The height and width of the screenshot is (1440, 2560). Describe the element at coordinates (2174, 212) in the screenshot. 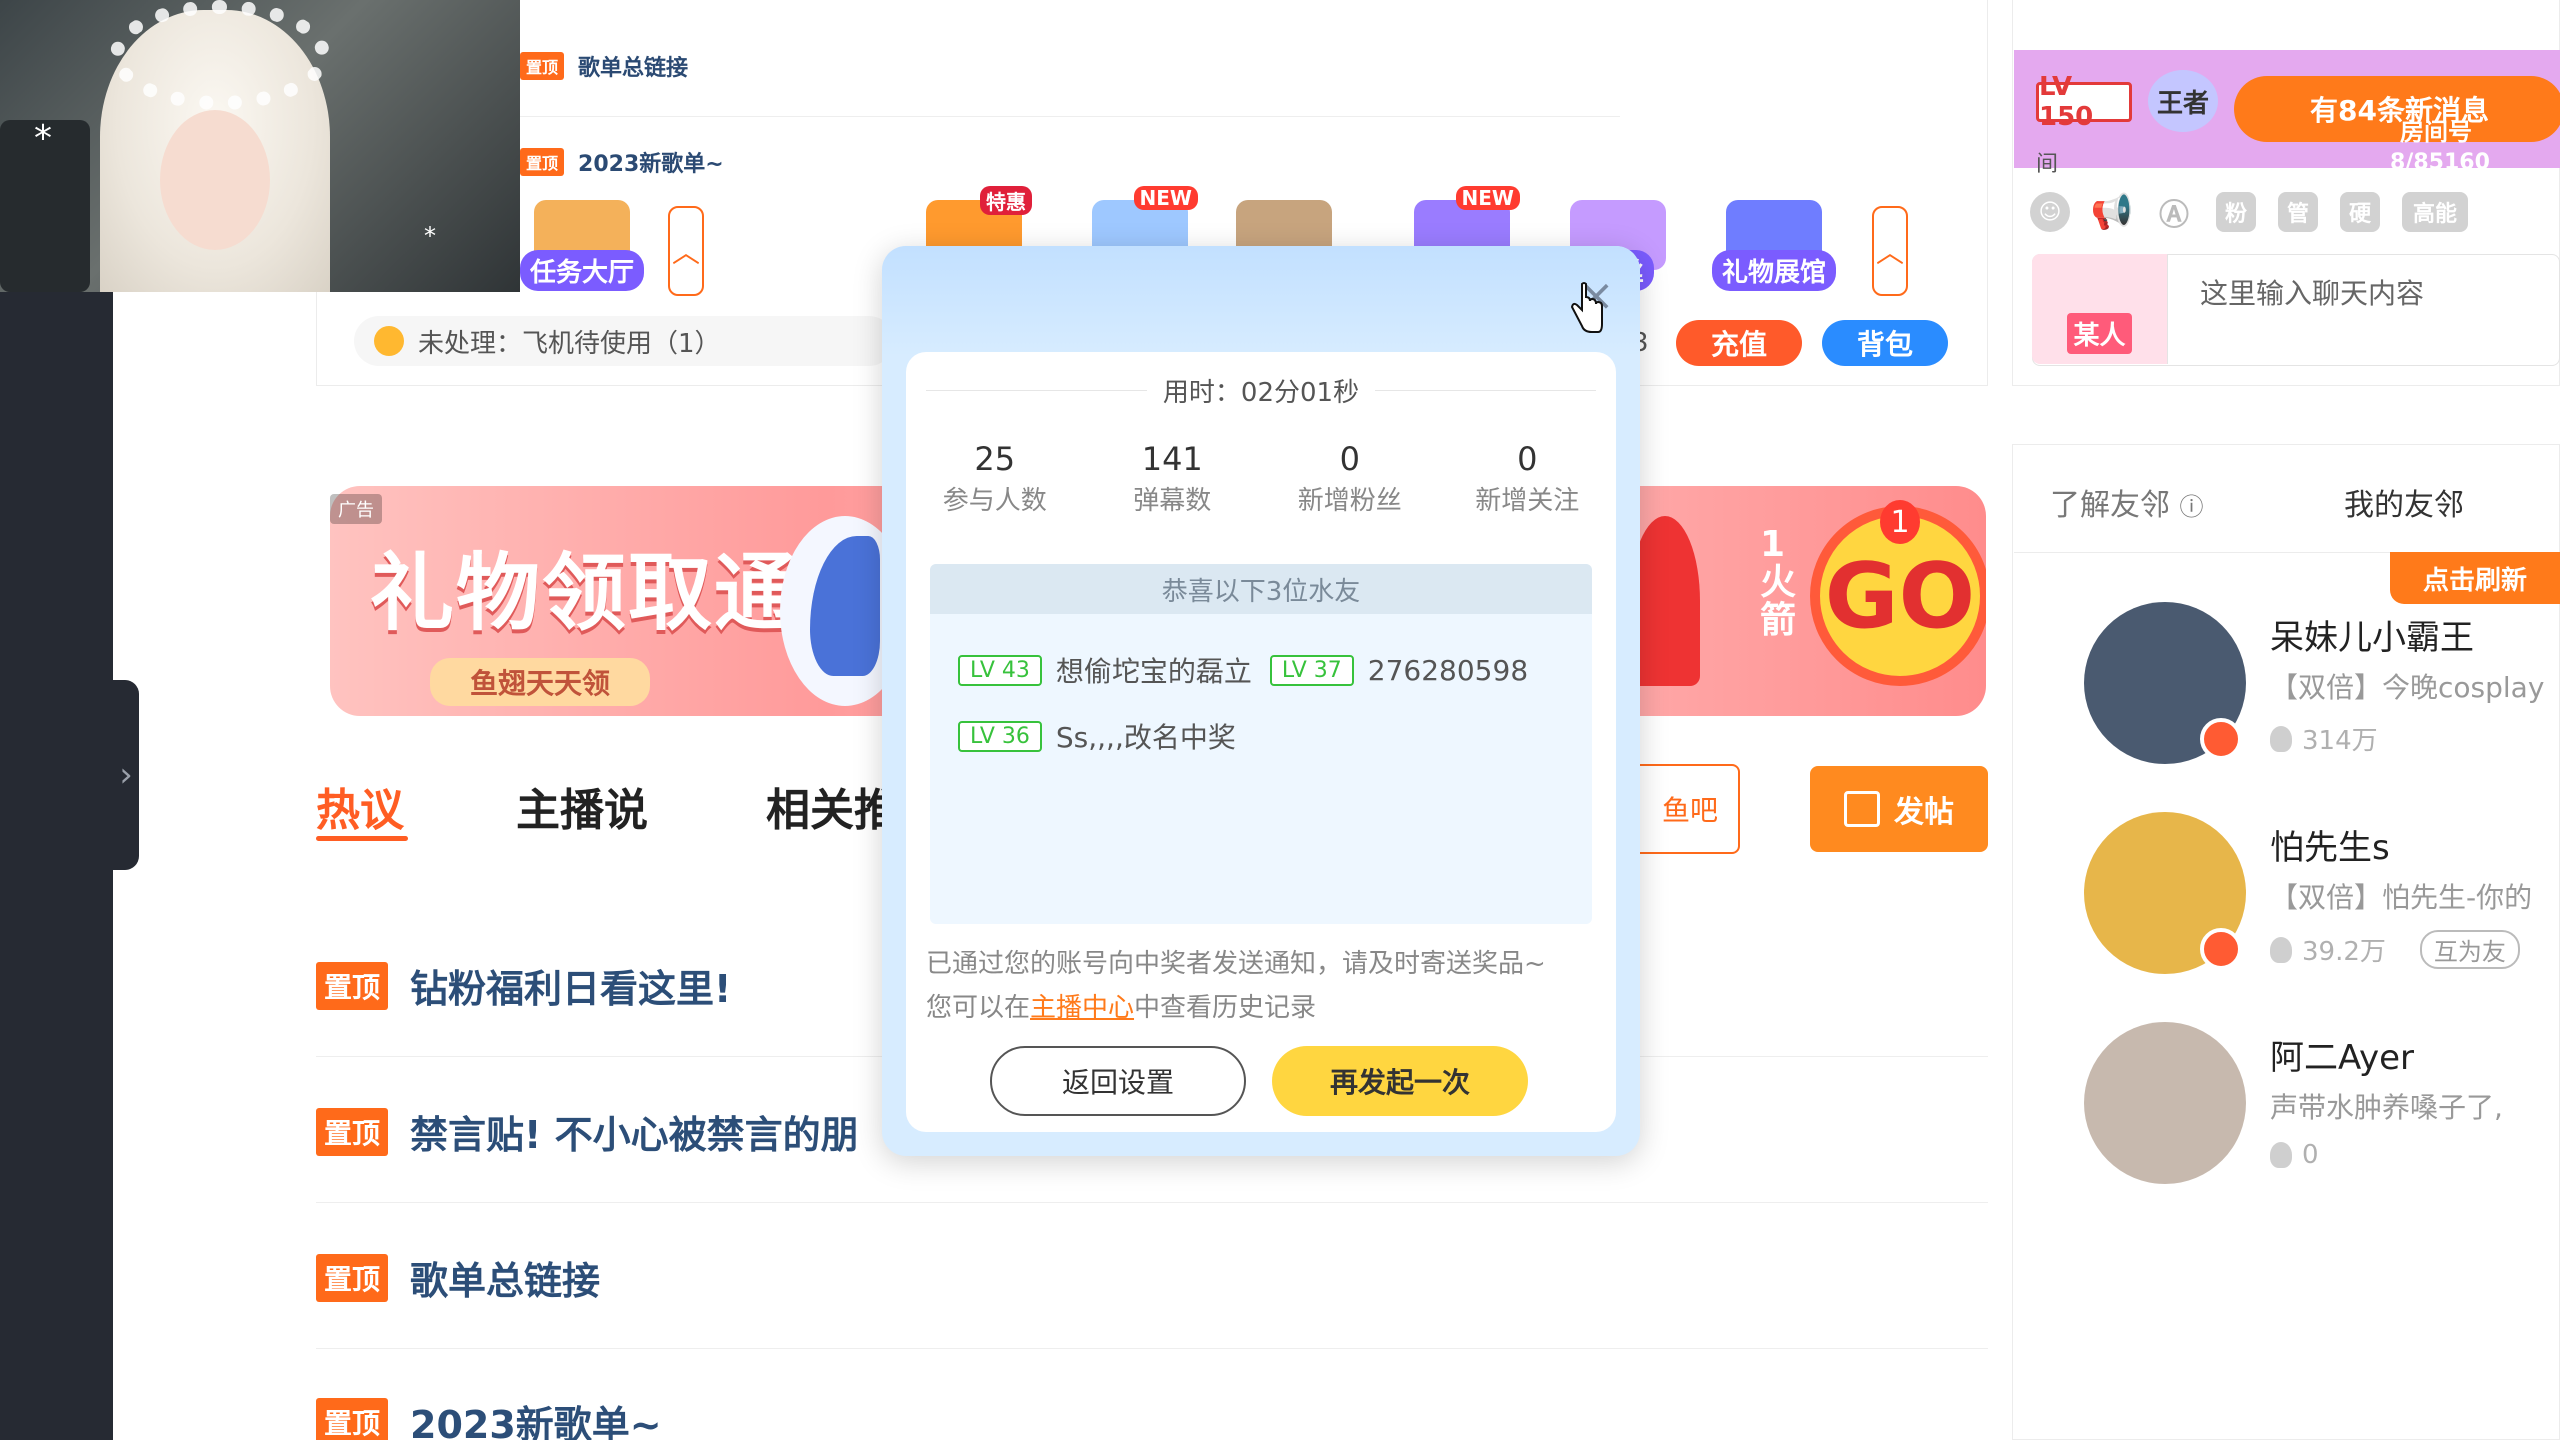

I see `font-icon: Ⓐ` at that location.